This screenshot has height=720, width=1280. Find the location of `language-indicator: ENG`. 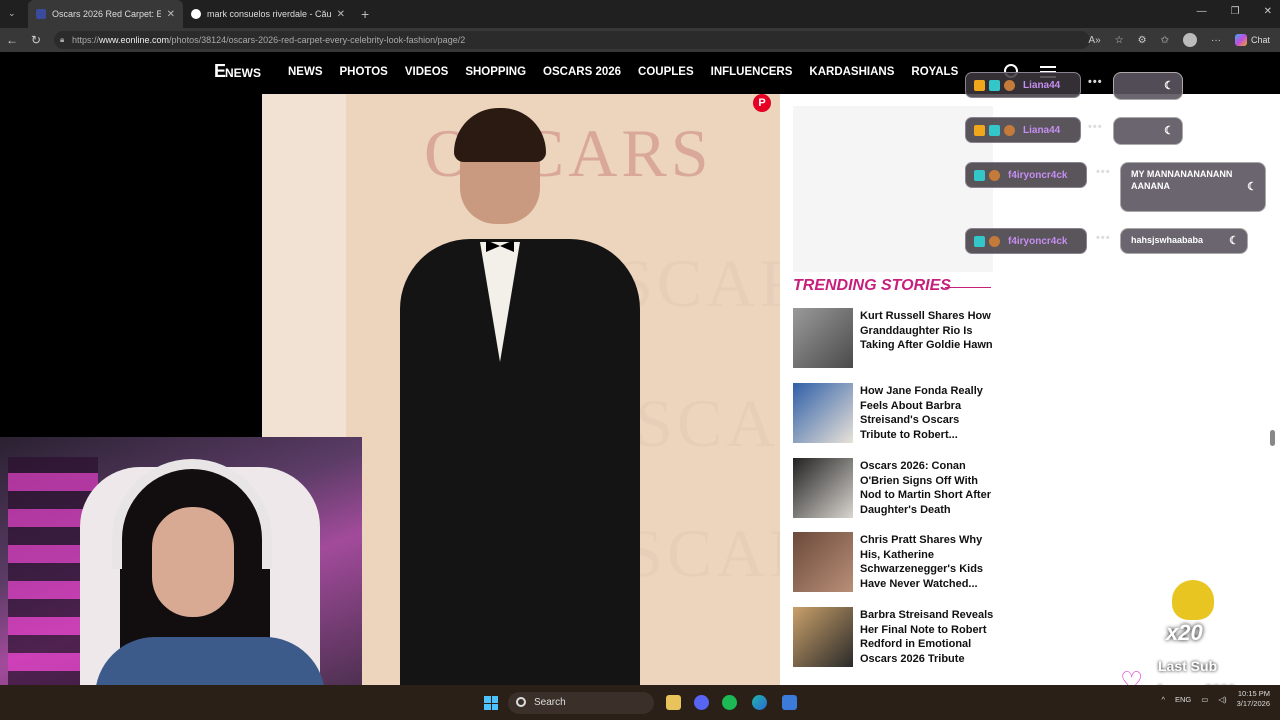

language-indicator: ENG is located at coordinates (1183, 699).